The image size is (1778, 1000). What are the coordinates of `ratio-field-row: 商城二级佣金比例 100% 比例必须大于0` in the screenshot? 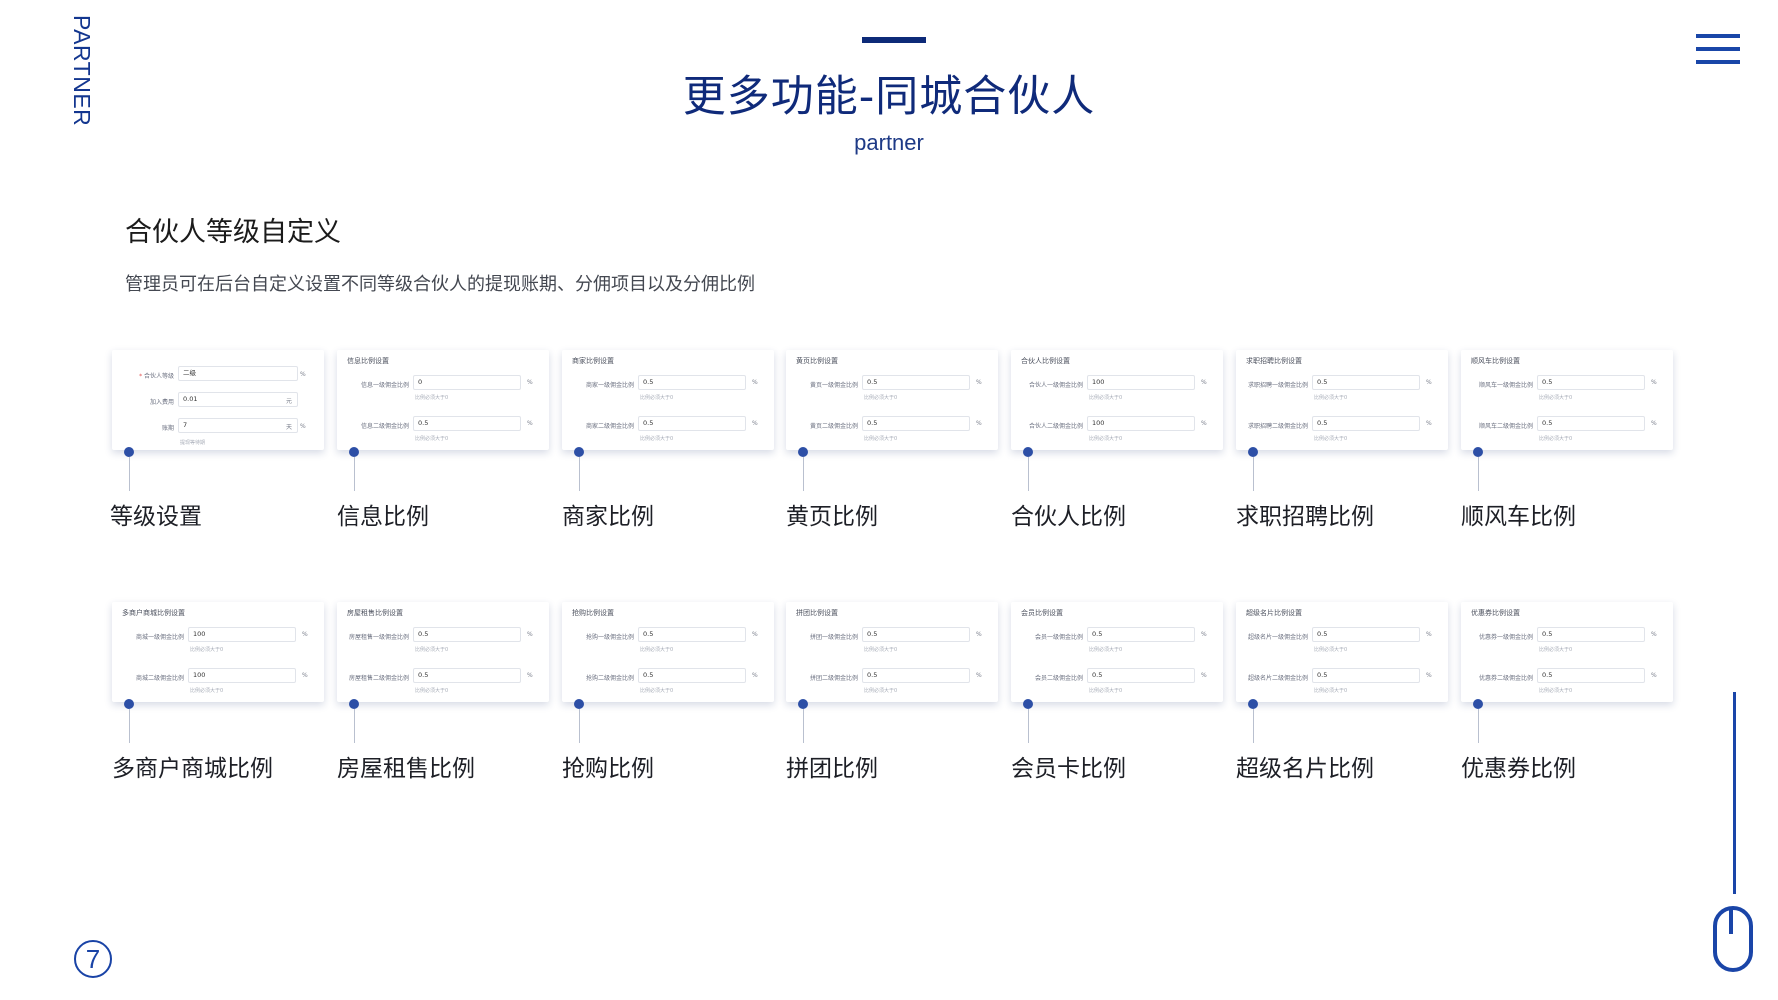 It's located at (218, 682).